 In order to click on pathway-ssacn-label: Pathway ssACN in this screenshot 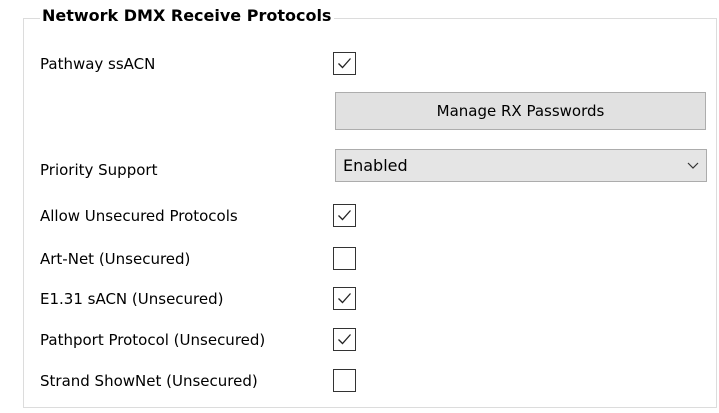, I will do `click(98, 64)`.